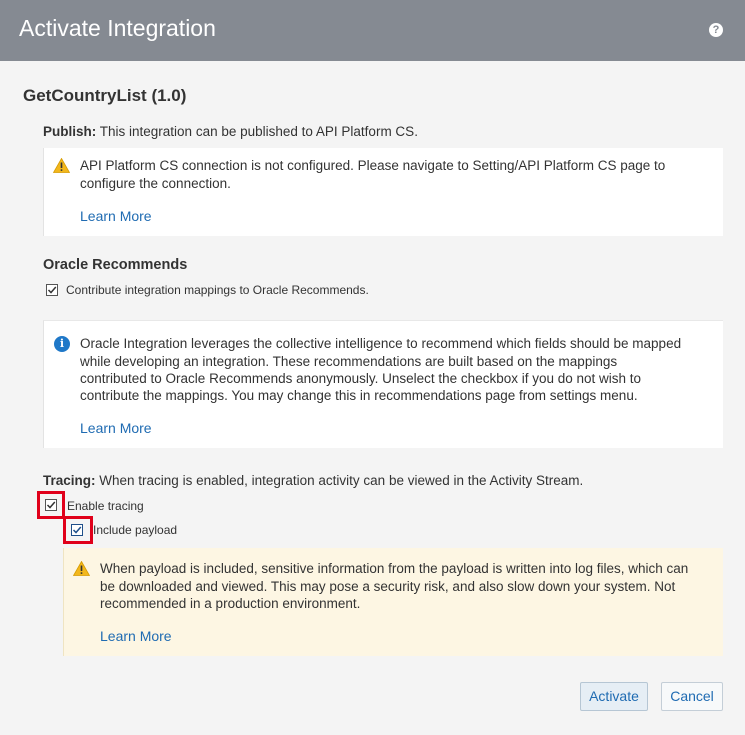 This screenshot has width=745, height=735. What do you see at coordinates (115, 265) in the screenshot?
I see `recommends-heading: Oracle Recommends` at bounding box center [115, 265].